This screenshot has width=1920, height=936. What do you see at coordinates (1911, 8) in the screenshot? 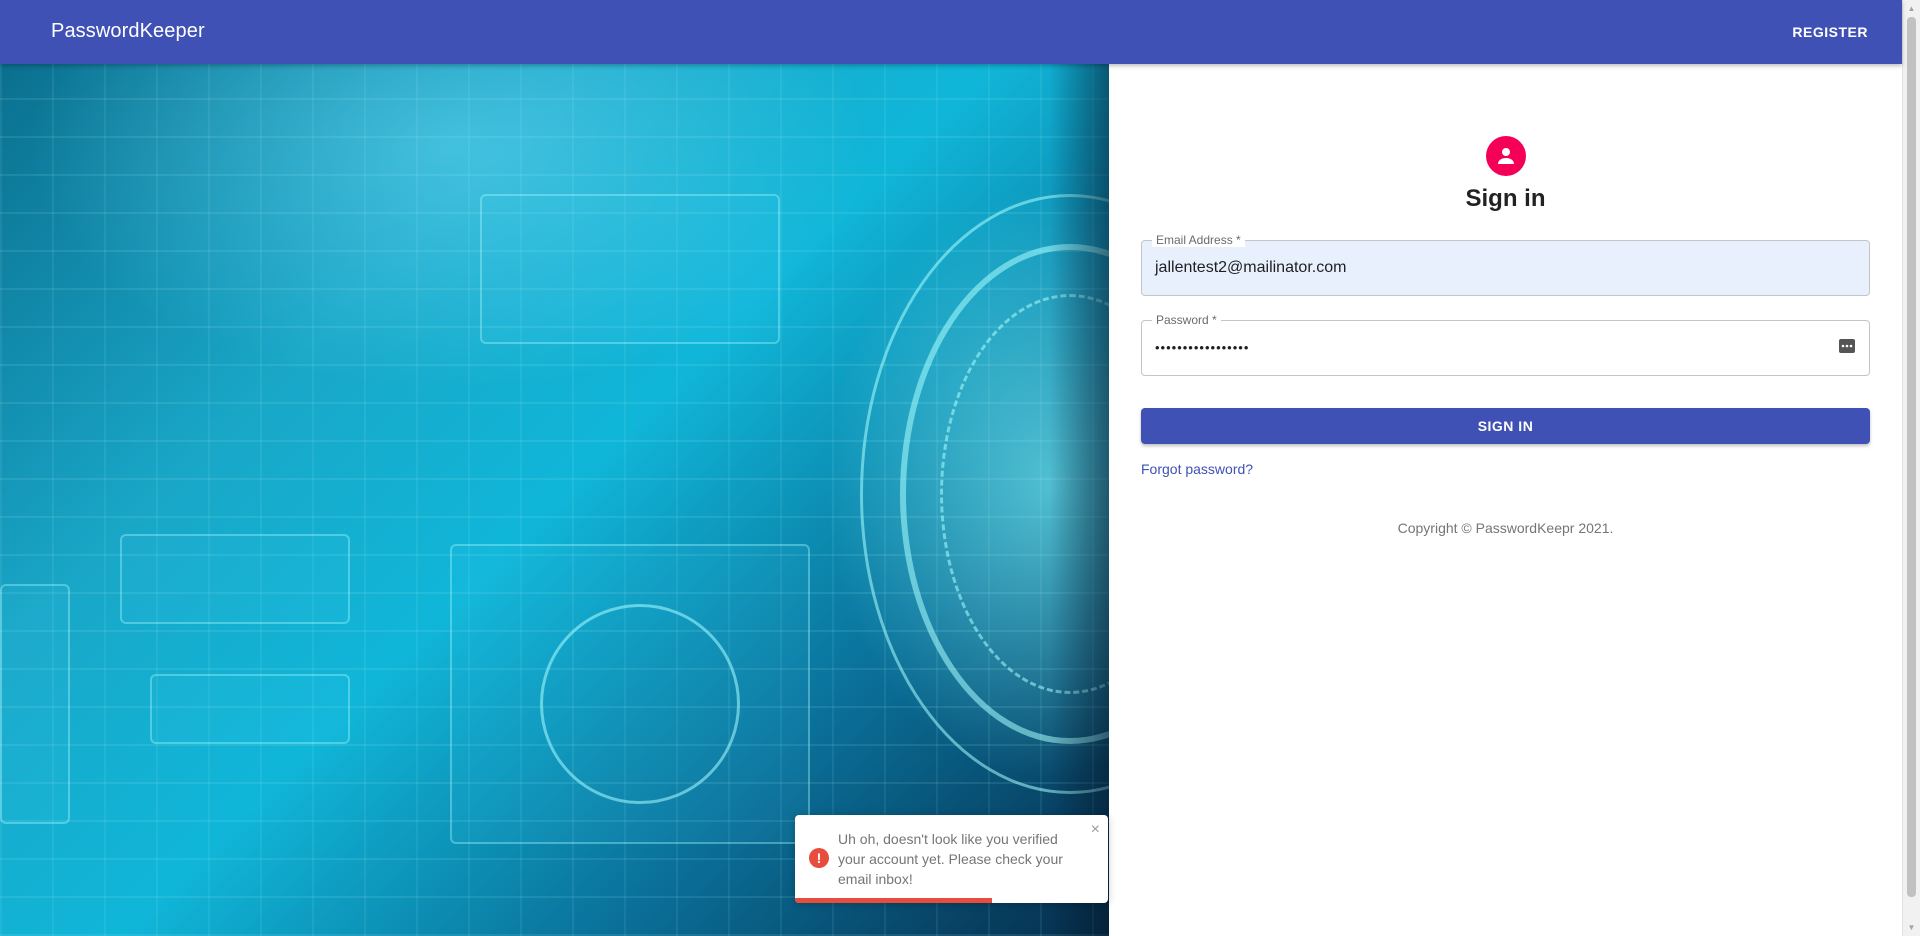
I see `scroll-up-arrow-icon: ▲` at bounding box center [1911, 8].